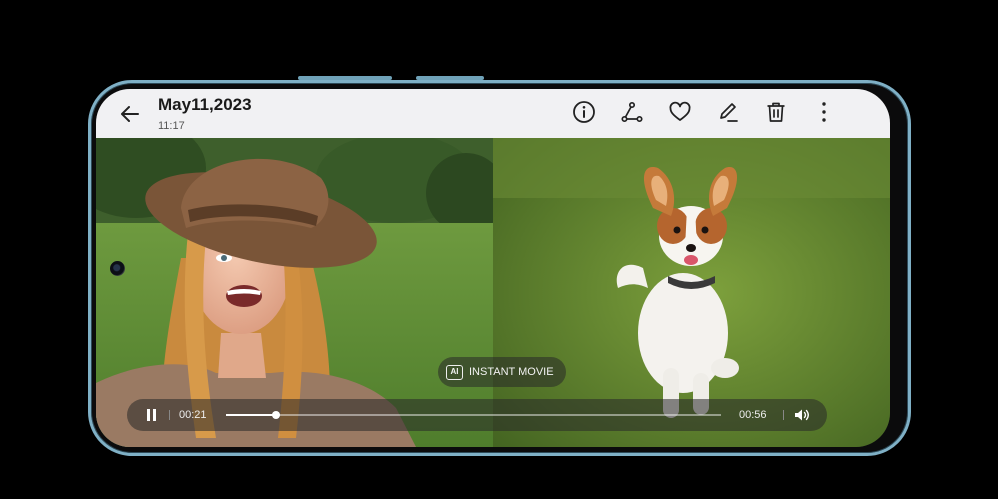 Image resolution: width=998 pixels, height=499 pixels. Describe the element at coordinates (493, 113) in the screenshot. I see `top-bar: May11,2023 11:17` at that location.